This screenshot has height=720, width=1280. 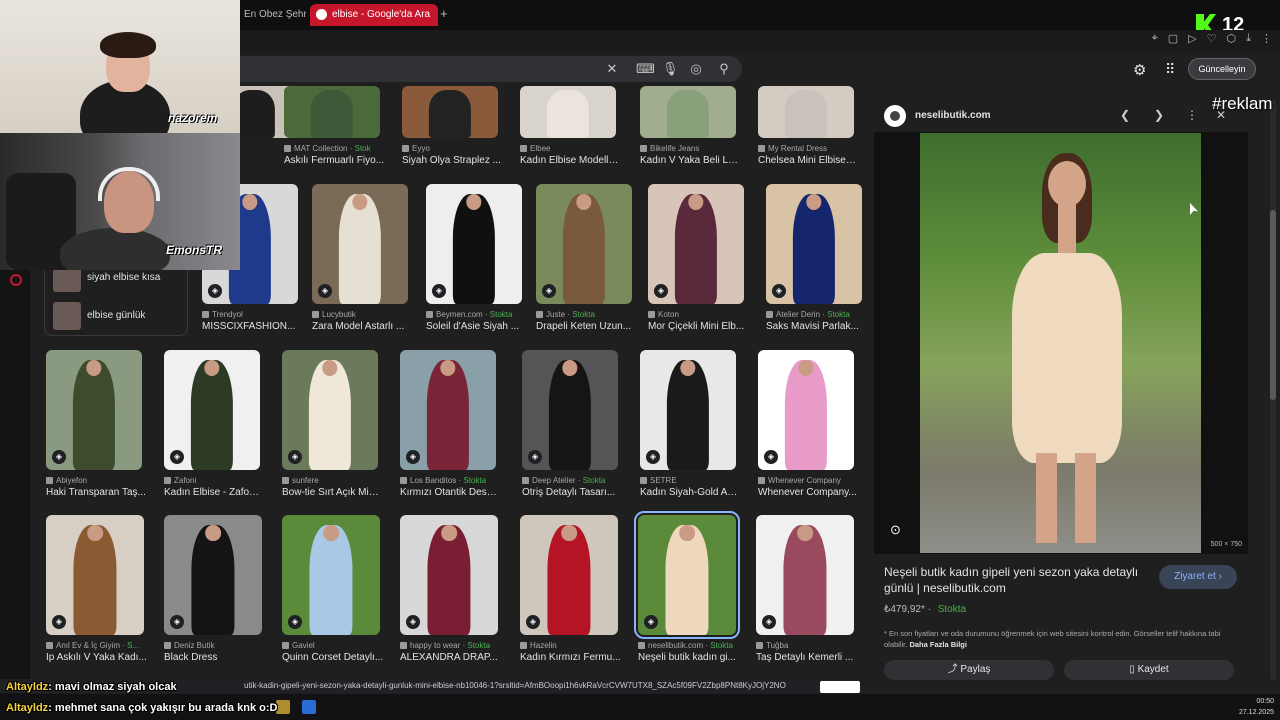 What do you see at coordinates (612, 69) in the screenshot?
I see `clear-icon: ✕` at bounding box center [612, 69].